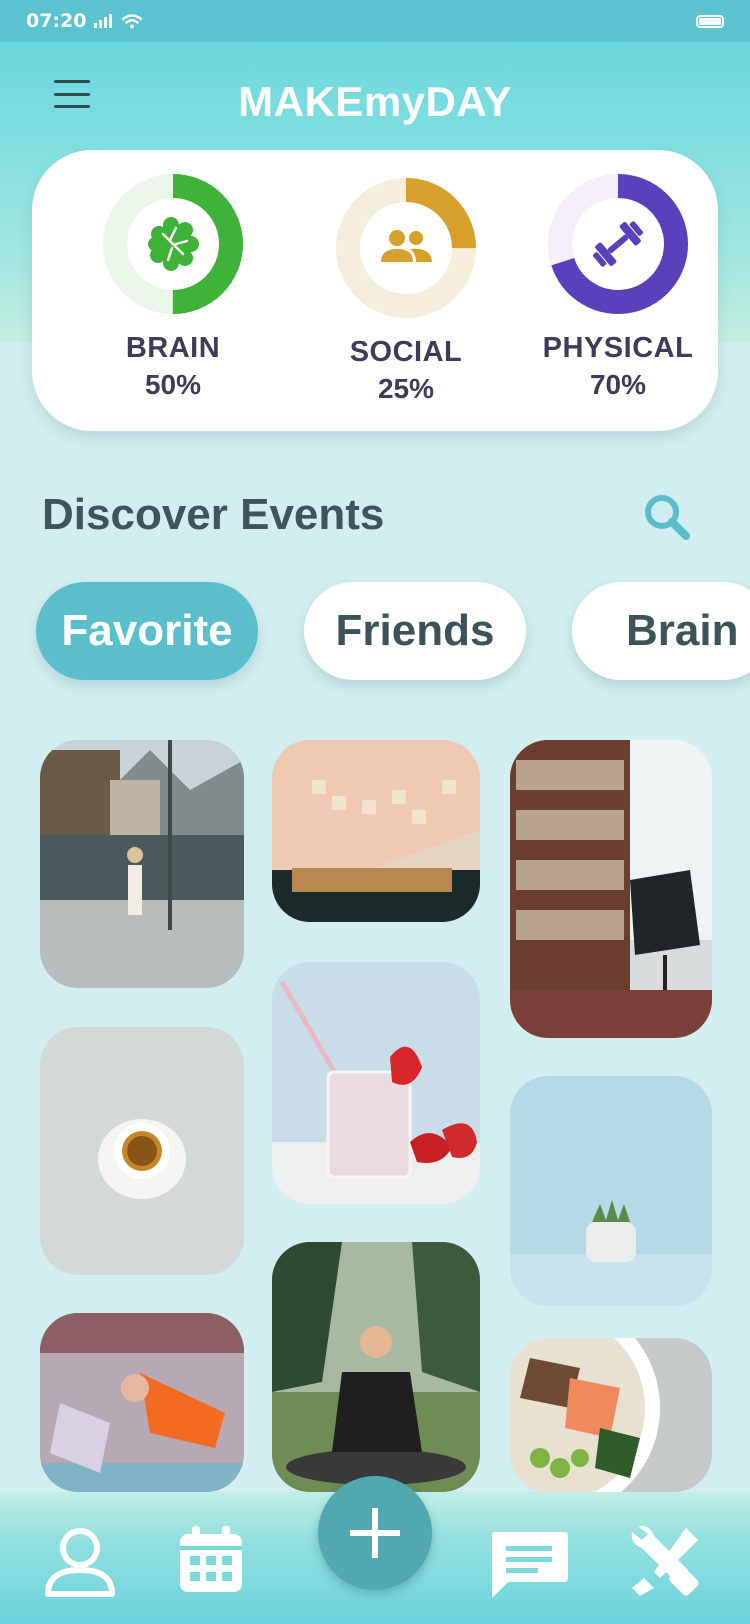 This screenshot has width=750, height=1624. Describe the element at coordinates (406, 388) in the screenshot. I see `stat-social-percent: 25%` at that location.